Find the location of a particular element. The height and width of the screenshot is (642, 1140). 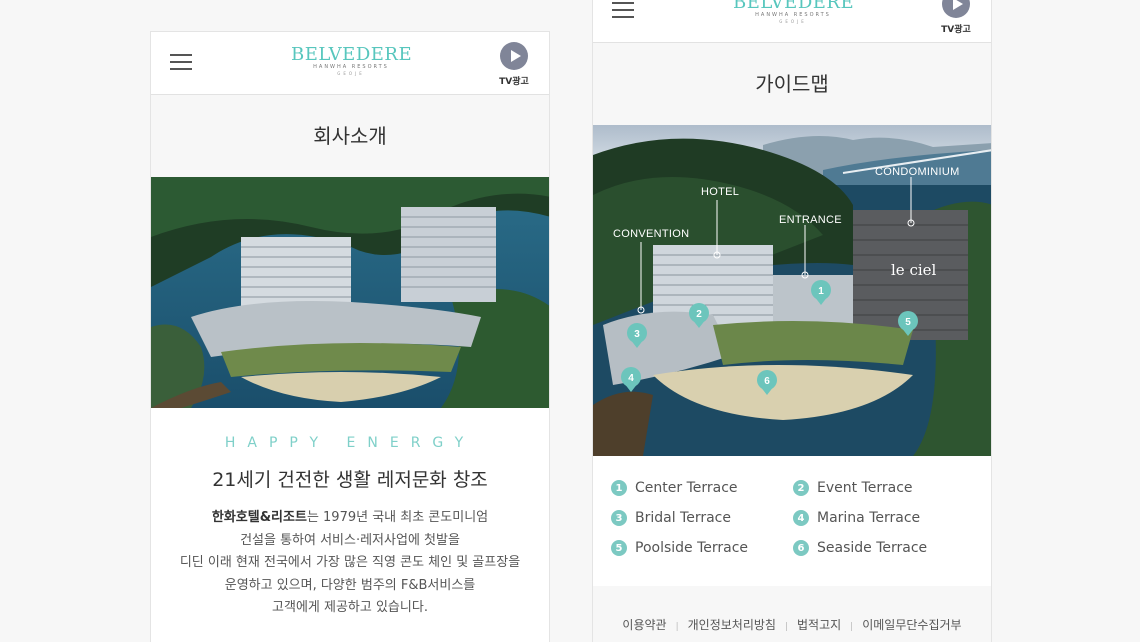

desc-line-2: 건설을 통하여 서비스·레저사업에 첫발을 is located at coordinates (350, 540).